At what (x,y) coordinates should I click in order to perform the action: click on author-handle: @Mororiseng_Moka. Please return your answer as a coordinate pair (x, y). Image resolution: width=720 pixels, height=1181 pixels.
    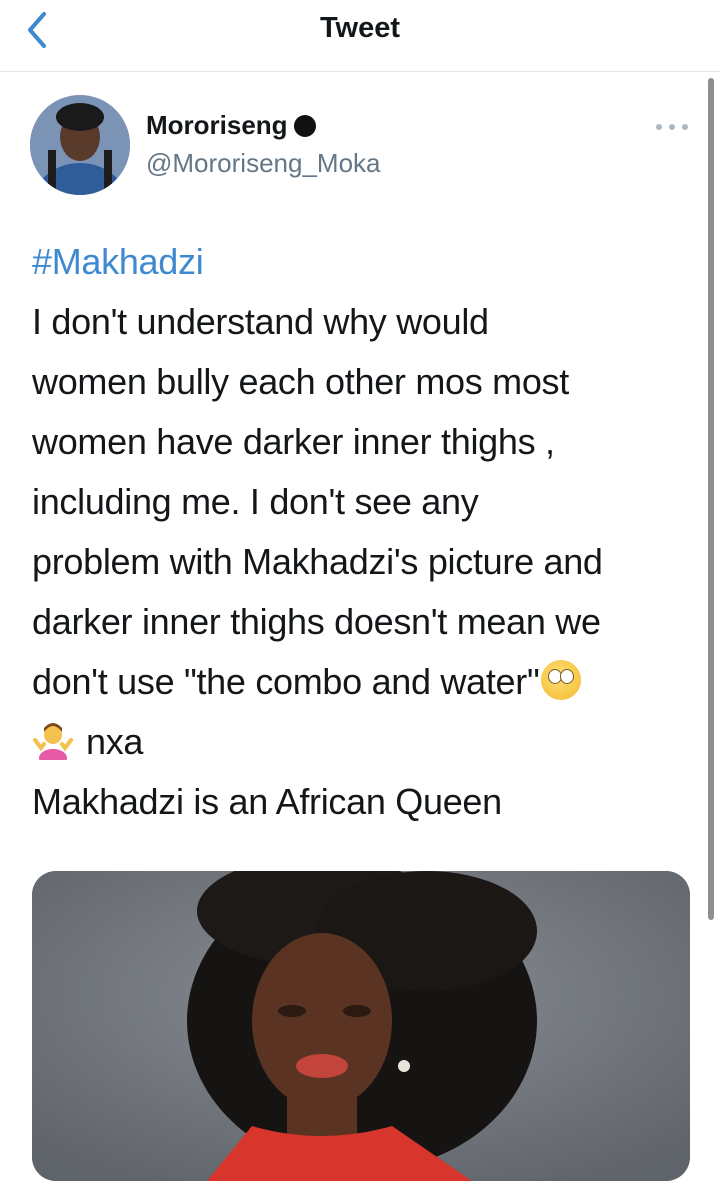
    Looking at the image, I should click on (263, 163).